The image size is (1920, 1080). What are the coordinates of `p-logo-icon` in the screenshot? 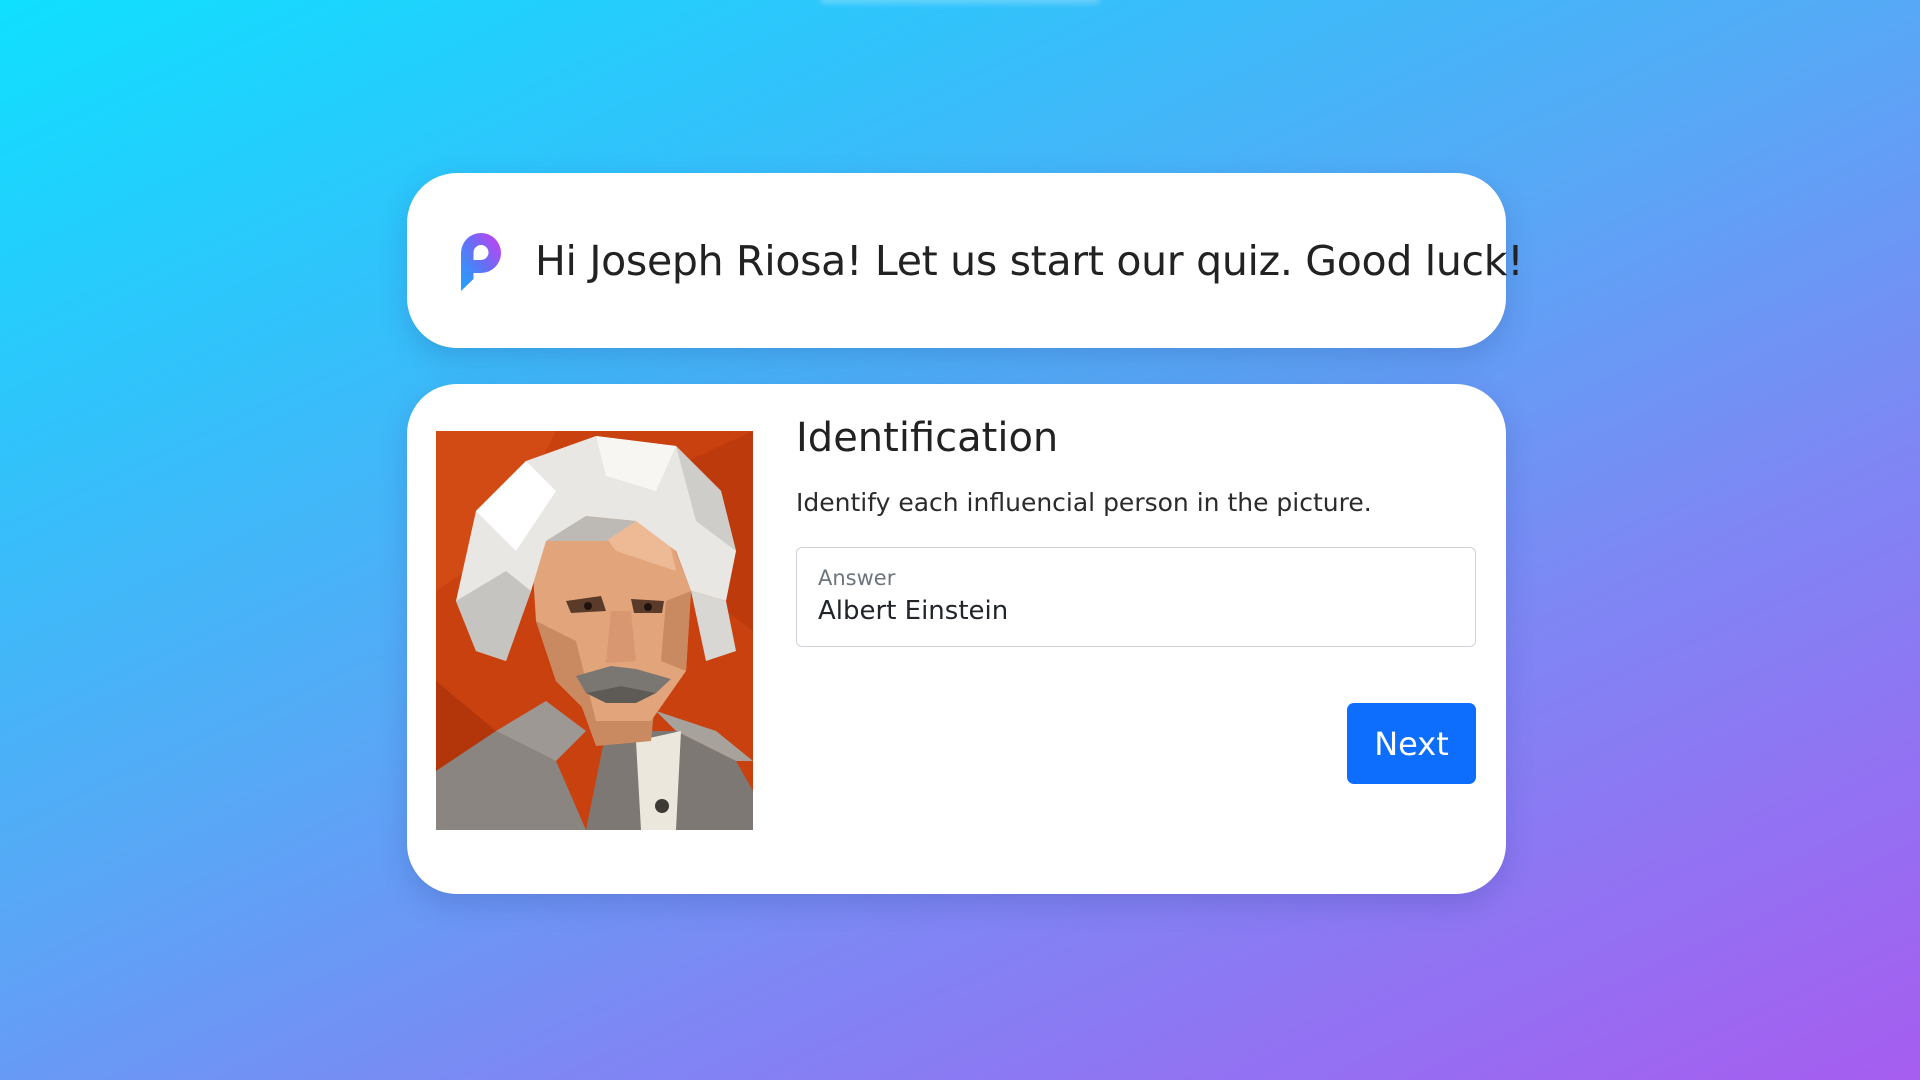 It's located at (481, 261).